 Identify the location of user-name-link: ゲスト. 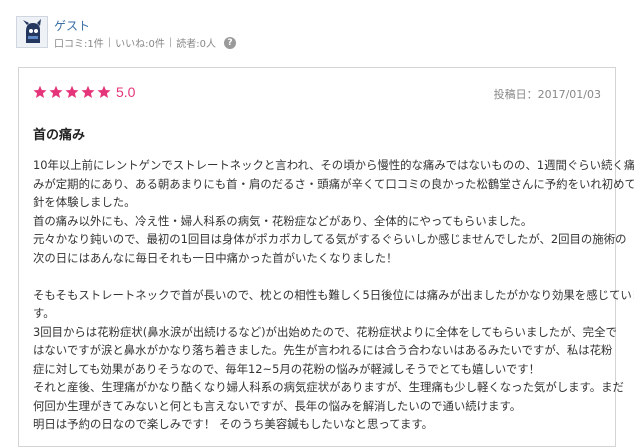
(72, 25).